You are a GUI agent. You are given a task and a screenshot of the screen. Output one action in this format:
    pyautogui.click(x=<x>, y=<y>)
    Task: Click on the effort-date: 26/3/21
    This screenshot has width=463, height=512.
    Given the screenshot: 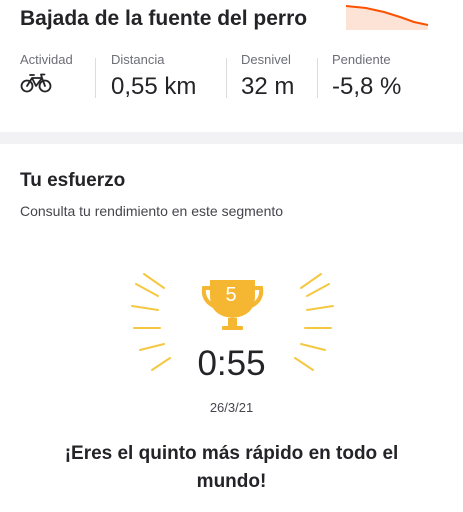 What is the action you would take?
    pyautogui.click(x=231, y=407)
    